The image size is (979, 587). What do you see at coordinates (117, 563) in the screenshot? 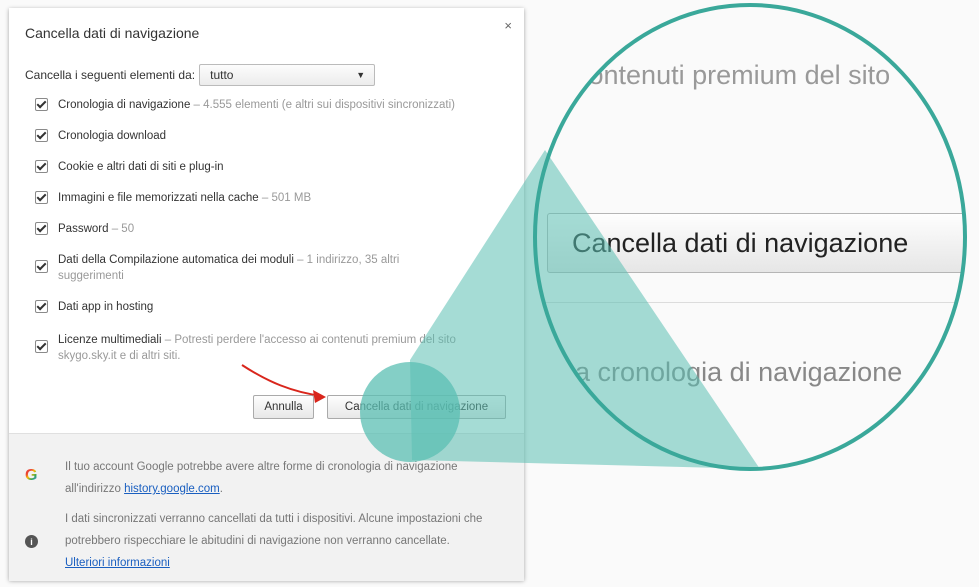
I see `learn-more-link: Ulteriori informazioni` at bounding box center [117, 563].